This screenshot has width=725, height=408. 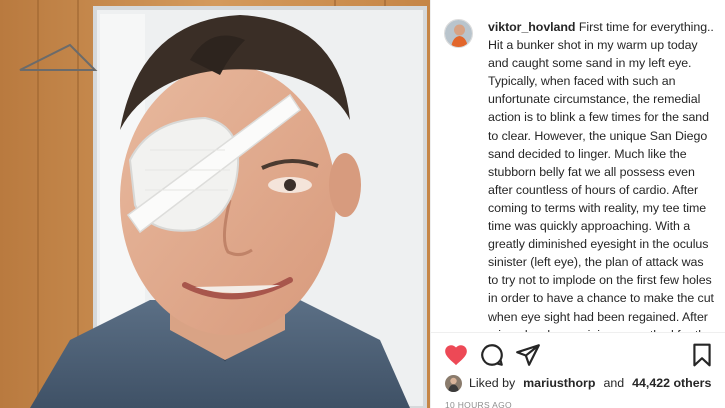 What do you see at coordinates (492, 383) in the screenshot?
I see `likes-prefix: Liked by` at bounding box center [492, 383].